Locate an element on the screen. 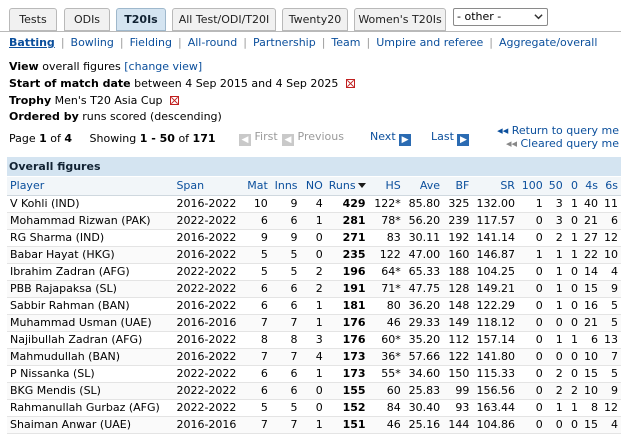 The image size is (621, 434). col-hs: HS is located at coordinates (386, 186).